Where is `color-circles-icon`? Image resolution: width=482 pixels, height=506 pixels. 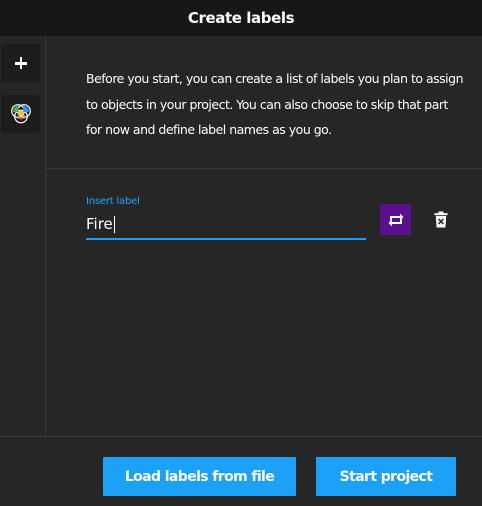 color-circles-icon is located at coordinates (20, 114).